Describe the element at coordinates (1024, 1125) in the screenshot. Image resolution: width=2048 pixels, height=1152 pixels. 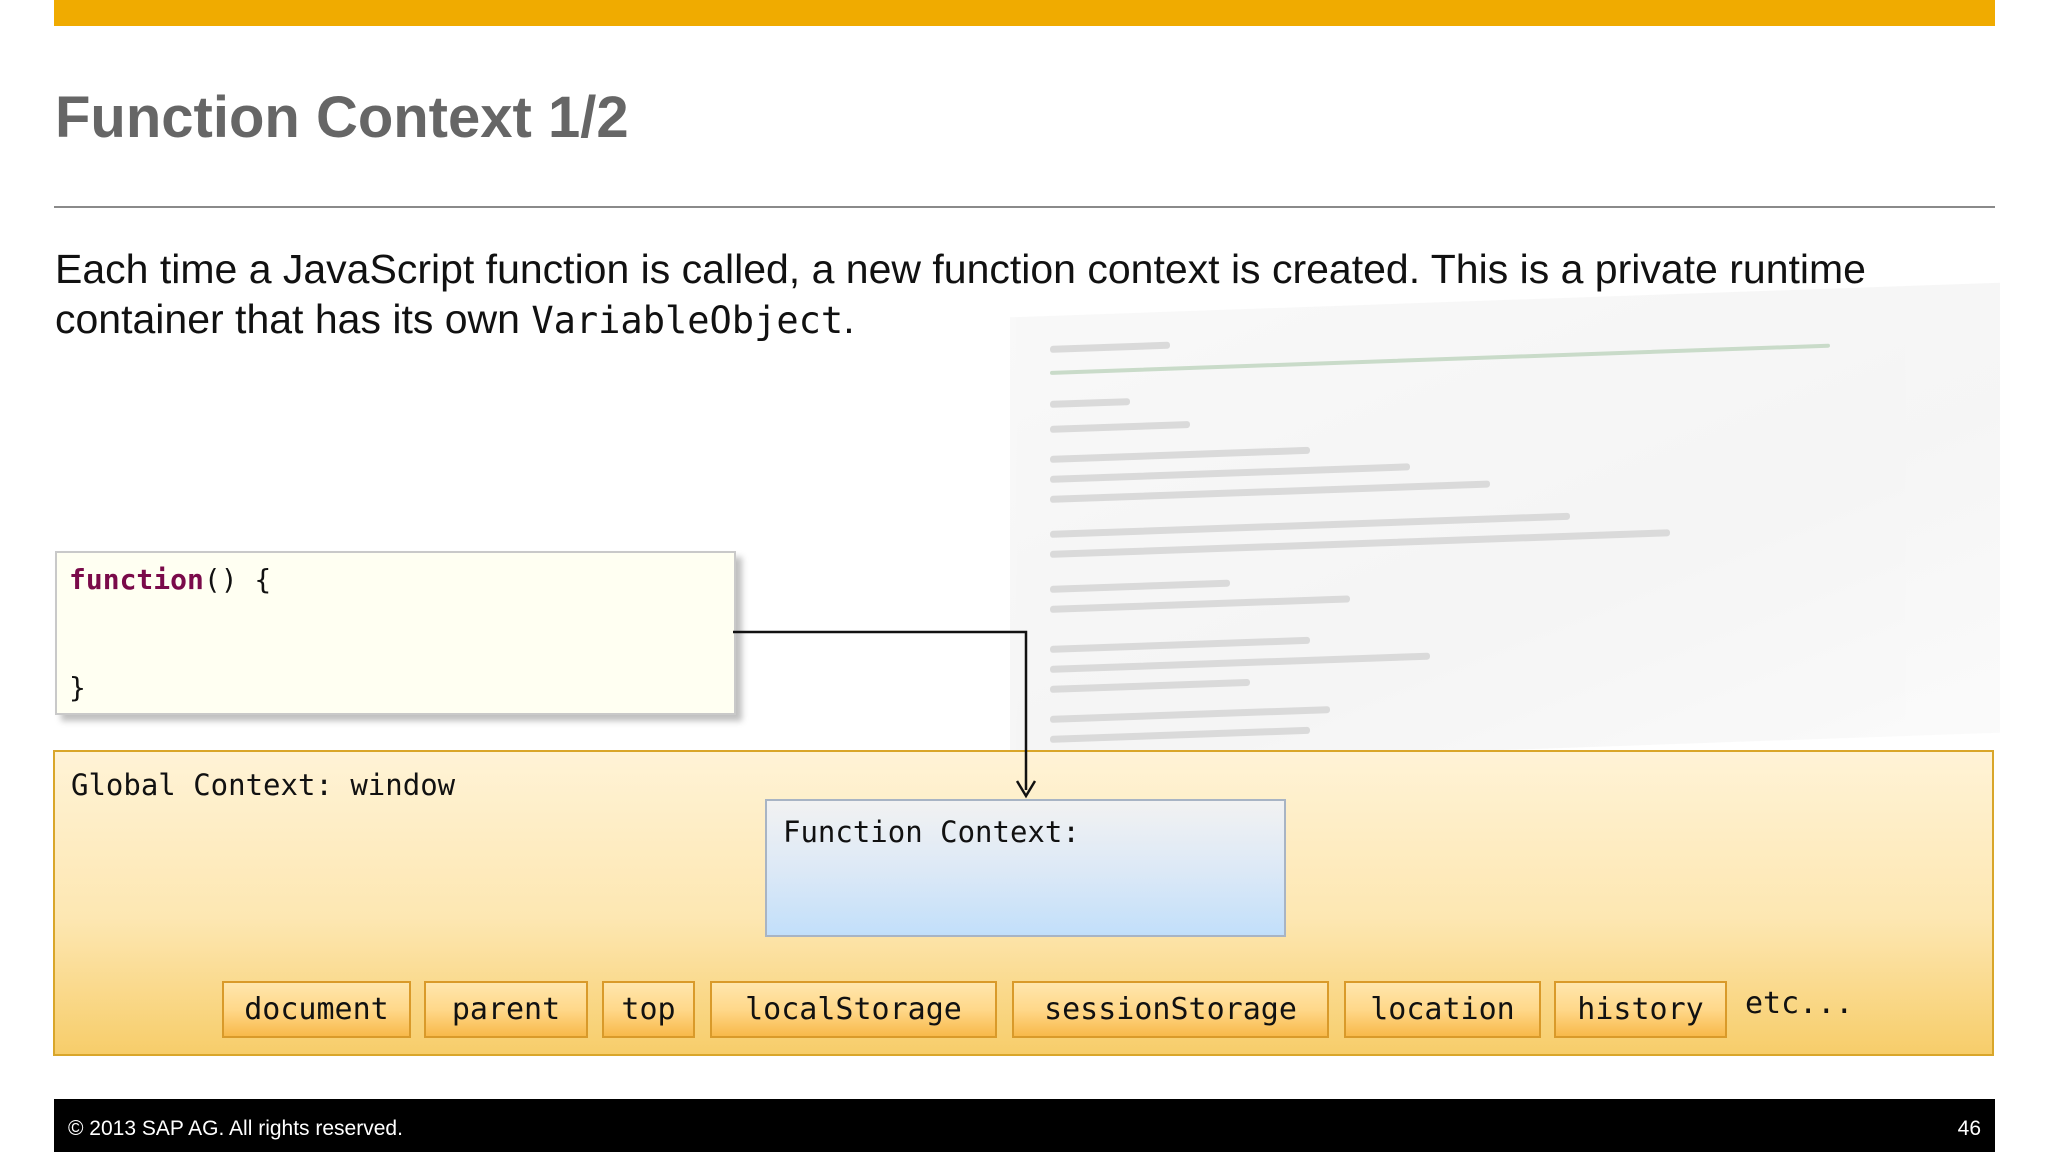
I see `footer-bar: © 2013 SAP AG. All rights reserved. 46` at that location.